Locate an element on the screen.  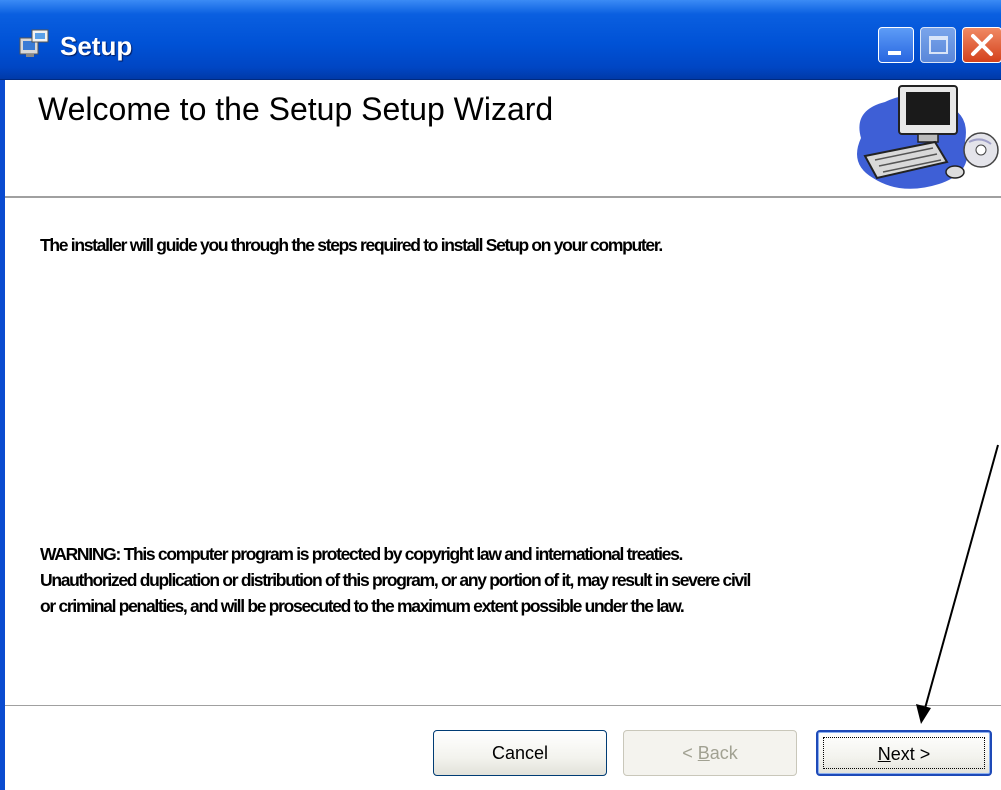
maximize-icon is located at coordinates (938, 45).